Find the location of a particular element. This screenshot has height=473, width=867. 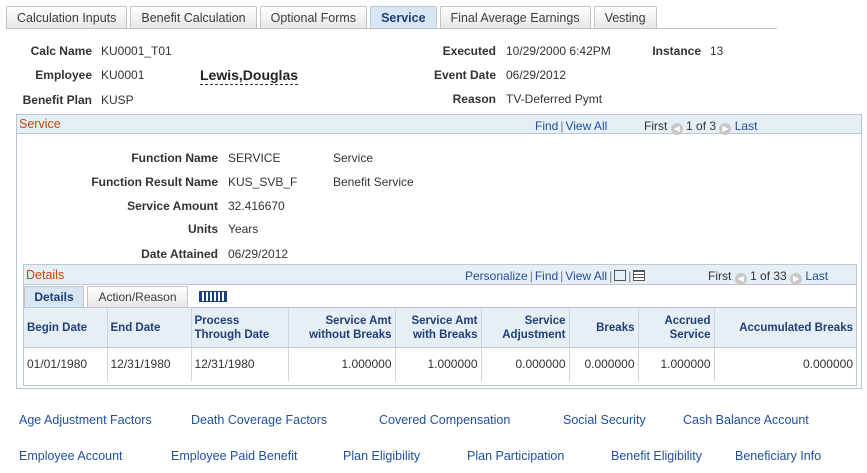

date-attained-label: Date Attained is located at coordinates (179, 254).